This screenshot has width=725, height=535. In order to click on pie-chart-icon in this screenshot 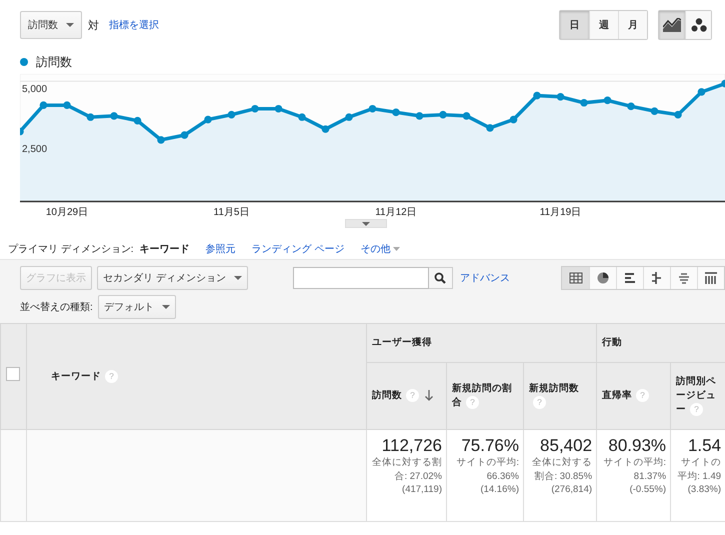, I will do `click(603, 278)`.